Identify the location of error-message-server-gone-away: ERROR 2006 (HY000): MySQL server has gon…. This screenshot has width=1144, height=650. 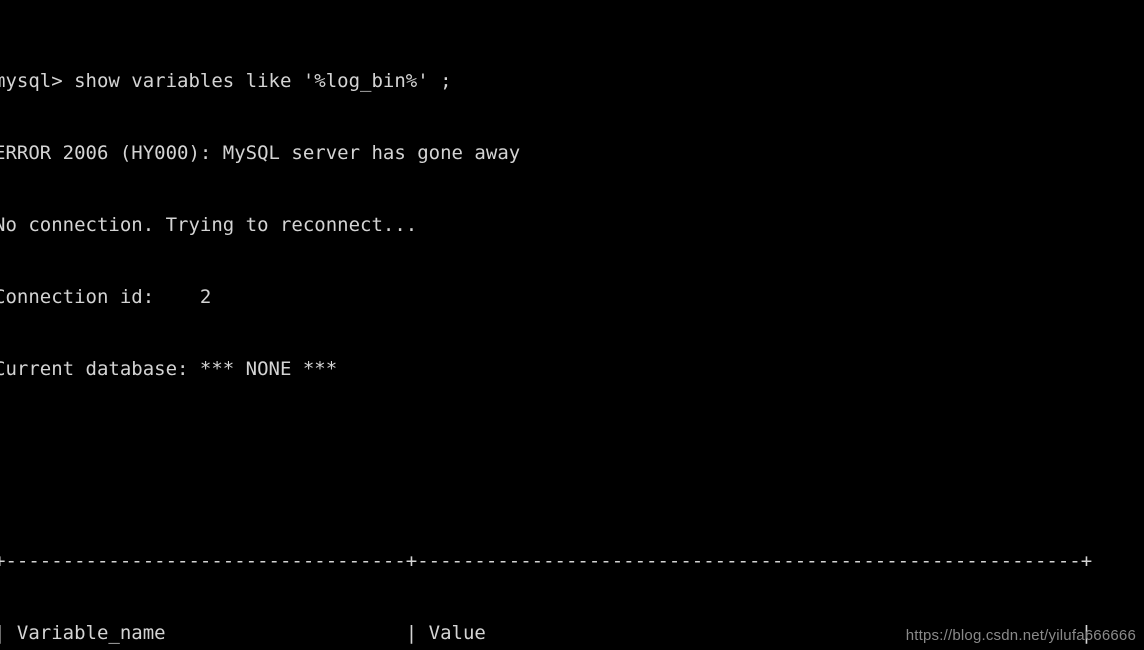
(260, 153).